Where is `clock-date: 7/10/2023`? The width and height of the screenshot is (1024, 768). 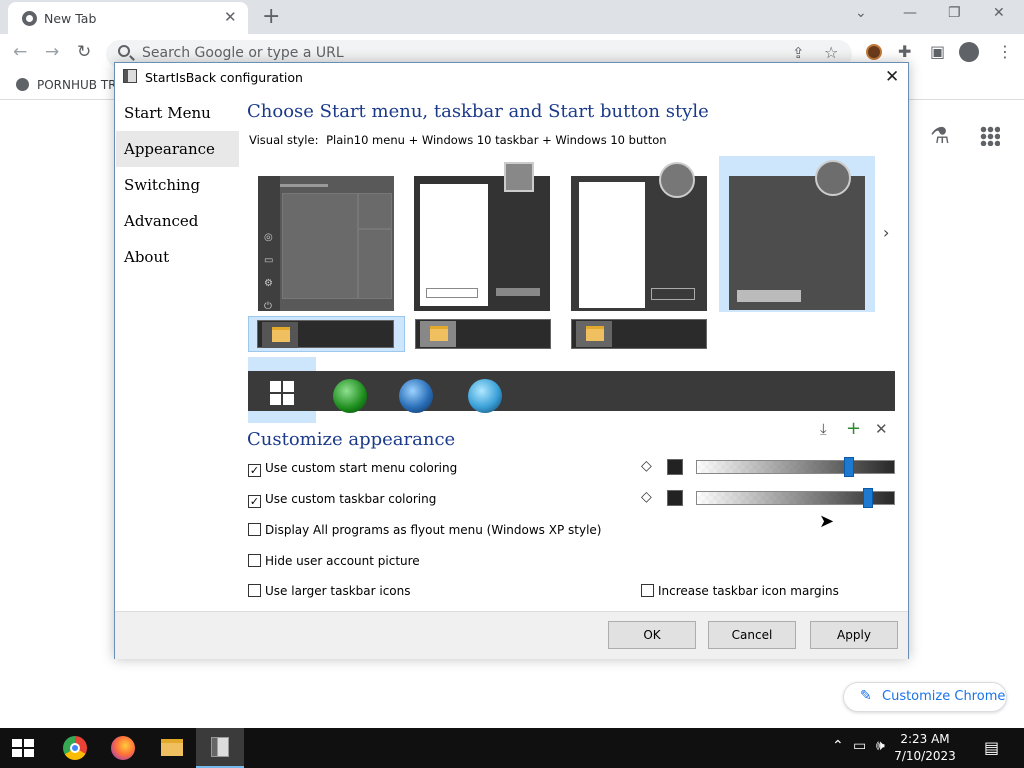
clock-date: 7/10/2023 is located at coordinates (925, 756).